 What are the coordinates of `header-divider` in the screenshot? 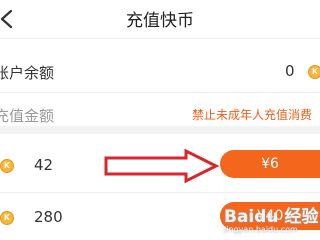 It's located at (160, 38).